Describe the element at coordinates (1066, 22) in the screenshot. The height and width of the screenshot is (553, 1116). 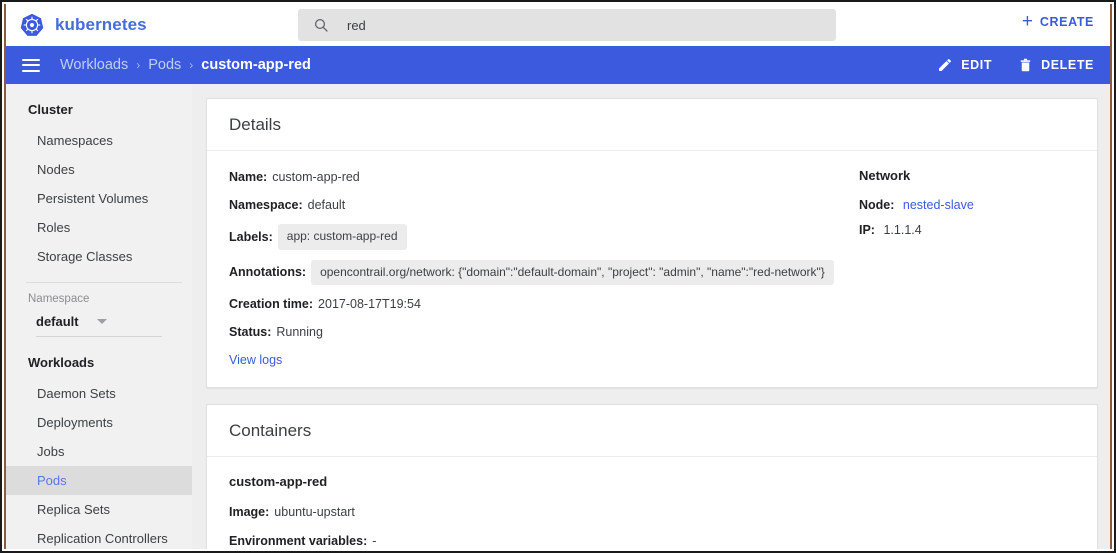
I see `create-button-label: CREATE` at that location.